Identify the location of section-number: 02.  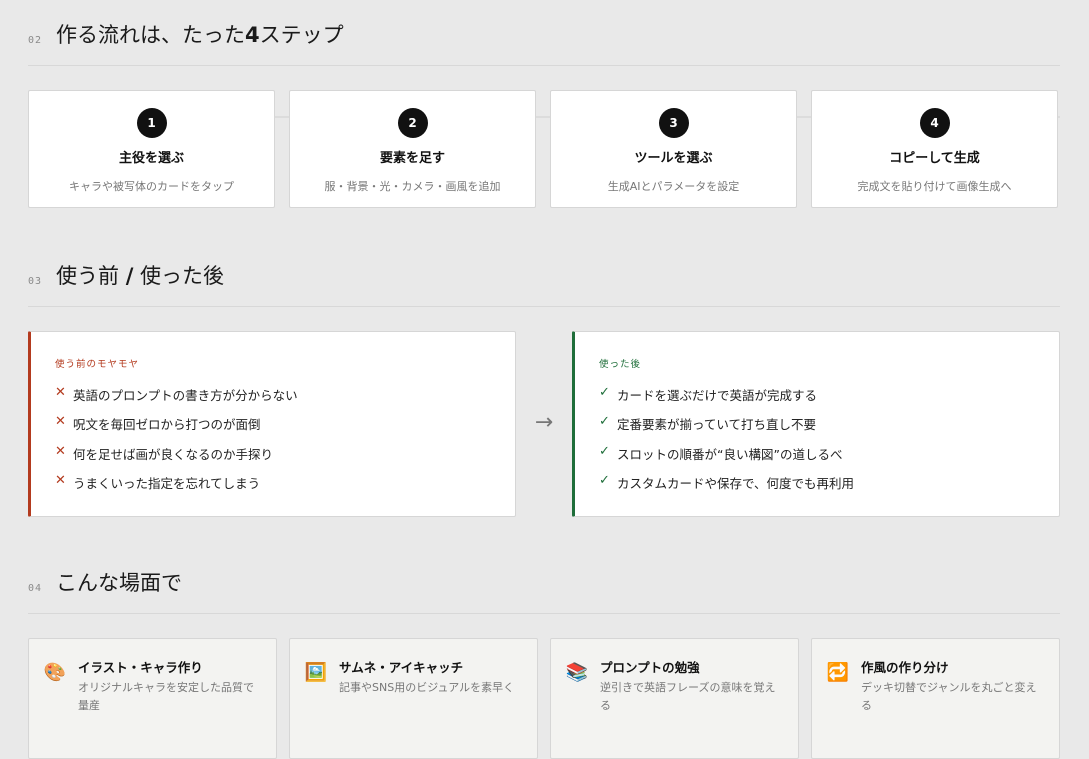
(35, 40).